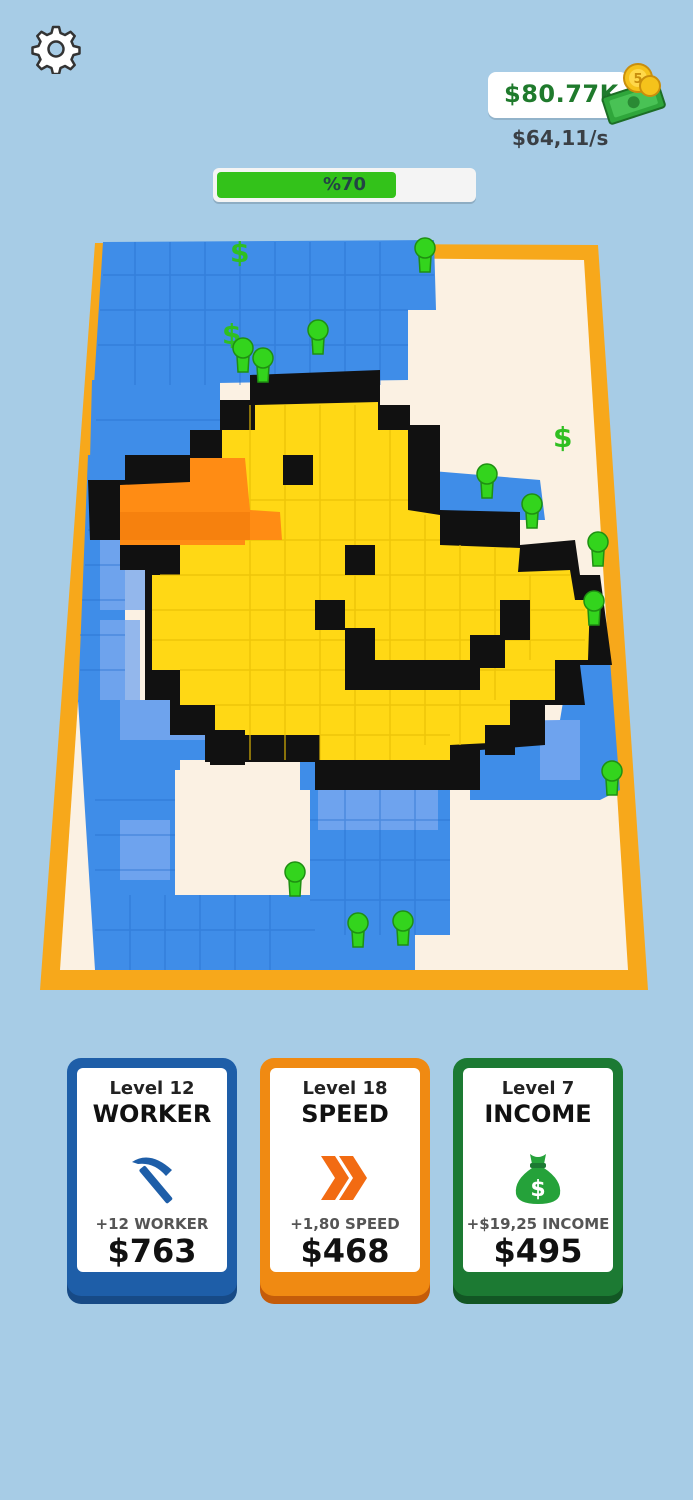  Describe the element at coordinates (152, 1224) in the screenshot. I see `card-bonus: +12 WORKER` at that location.